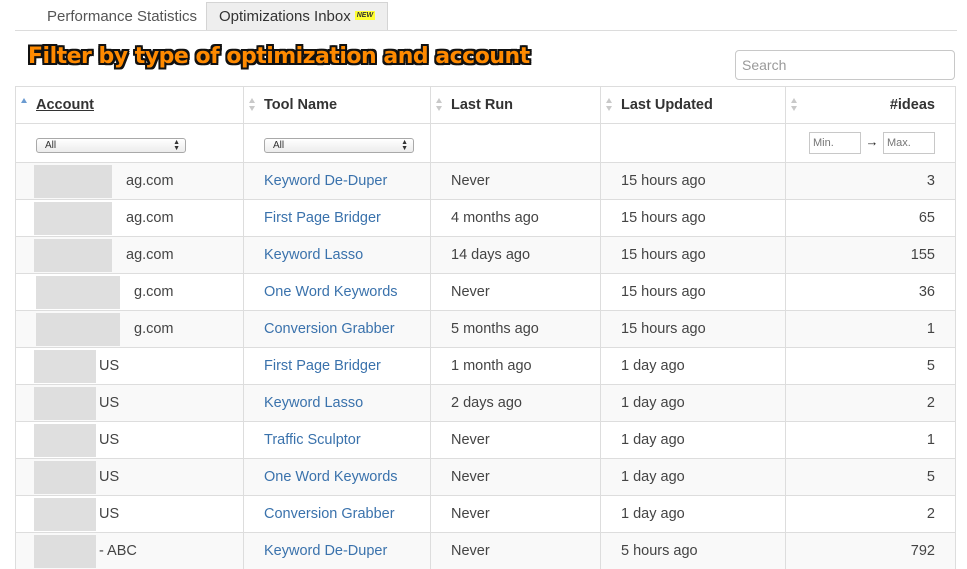  What do you see at coordinates (122, 16) in the screenshot?
I see `tab-performance-statistics: Performance Statistics` at bounding box center [122, 16].